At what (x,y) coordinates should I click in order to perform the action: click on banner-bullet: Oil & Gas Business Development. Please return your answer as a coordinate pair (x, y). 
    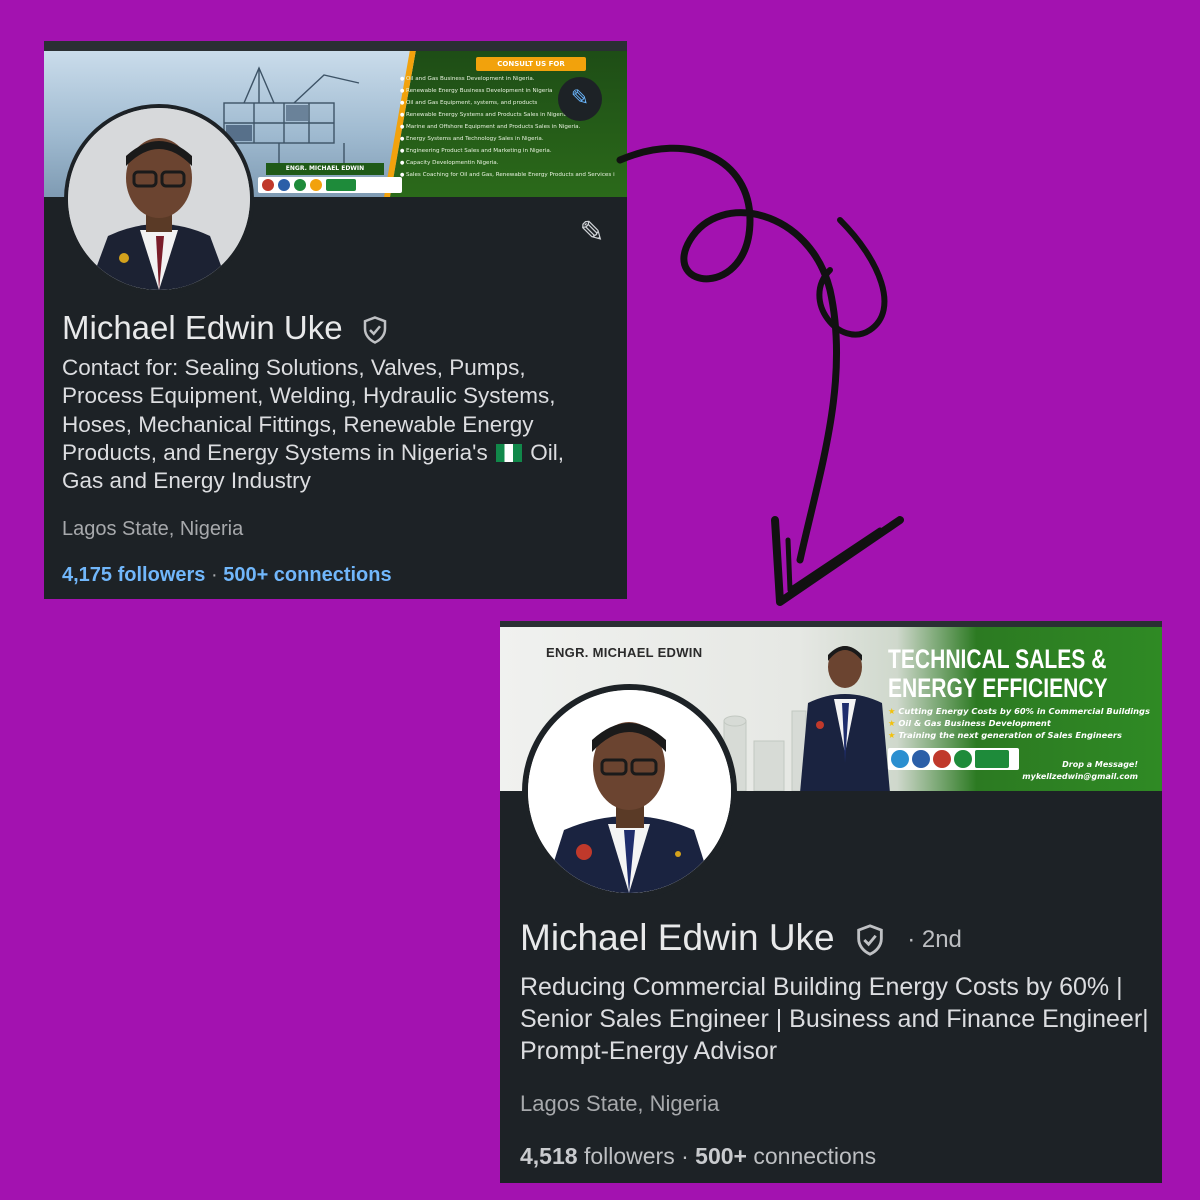
    Looking at the image, I should click on (1019, 723).